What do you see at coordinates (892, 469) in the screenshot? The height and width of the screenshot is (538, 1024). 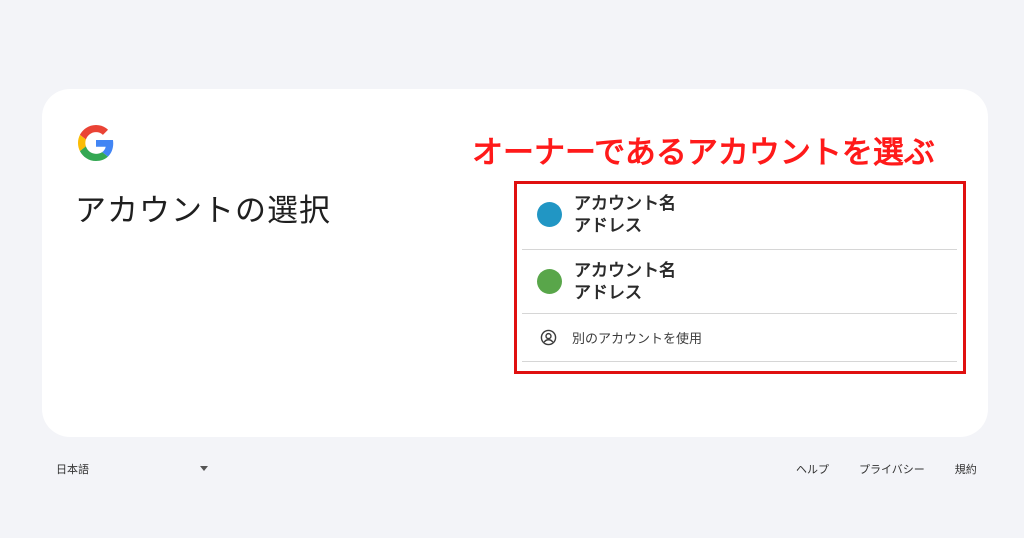 I see `privacy-link: プライバシー` at bounding box center [892, 469].